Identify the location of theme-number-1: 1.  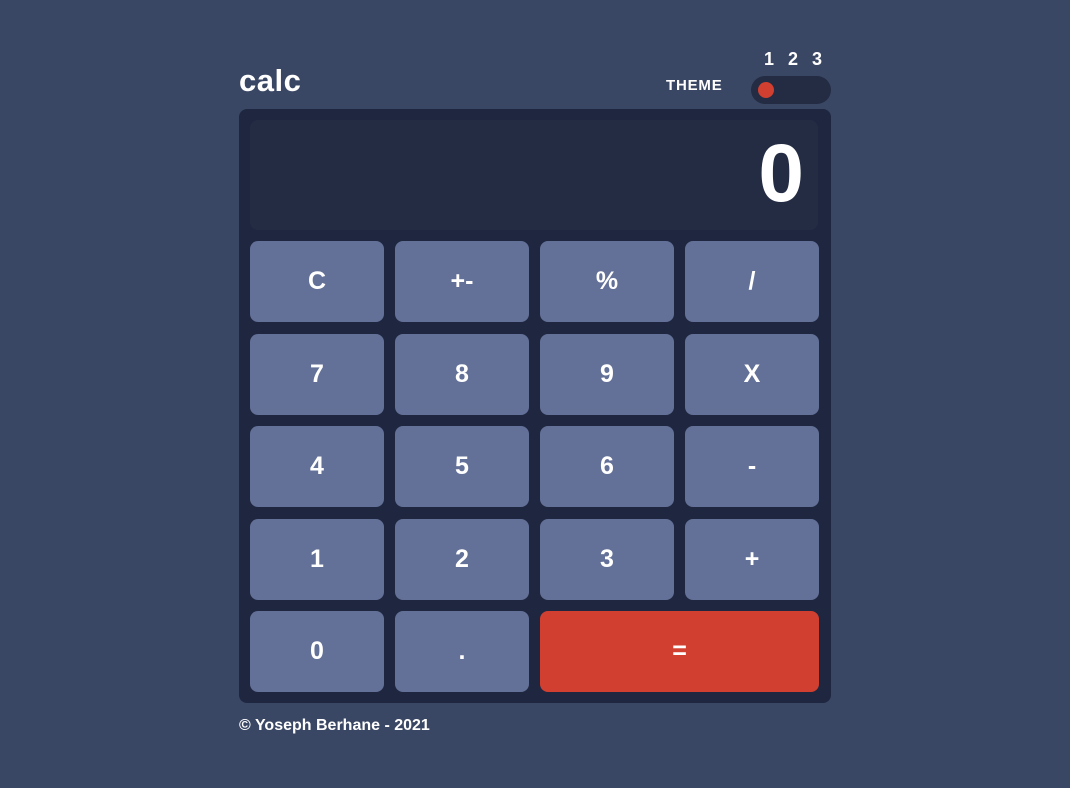
(769, 59).